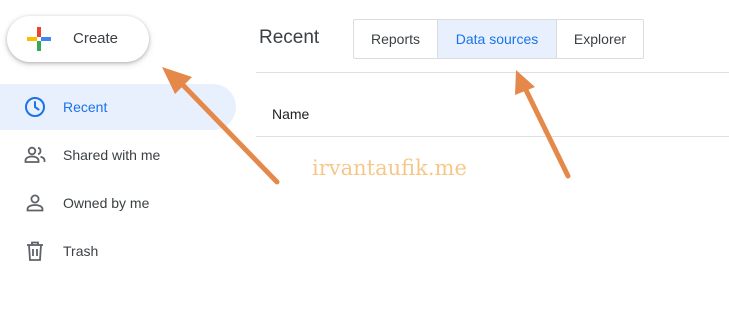  I want to click on table-header-divider, so click(492, 136).